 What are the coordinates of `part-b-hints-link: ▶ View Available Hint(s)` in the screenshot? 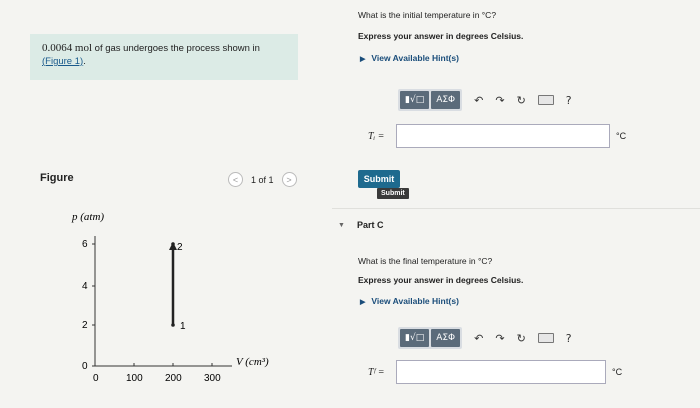 It's located at (409, 58).